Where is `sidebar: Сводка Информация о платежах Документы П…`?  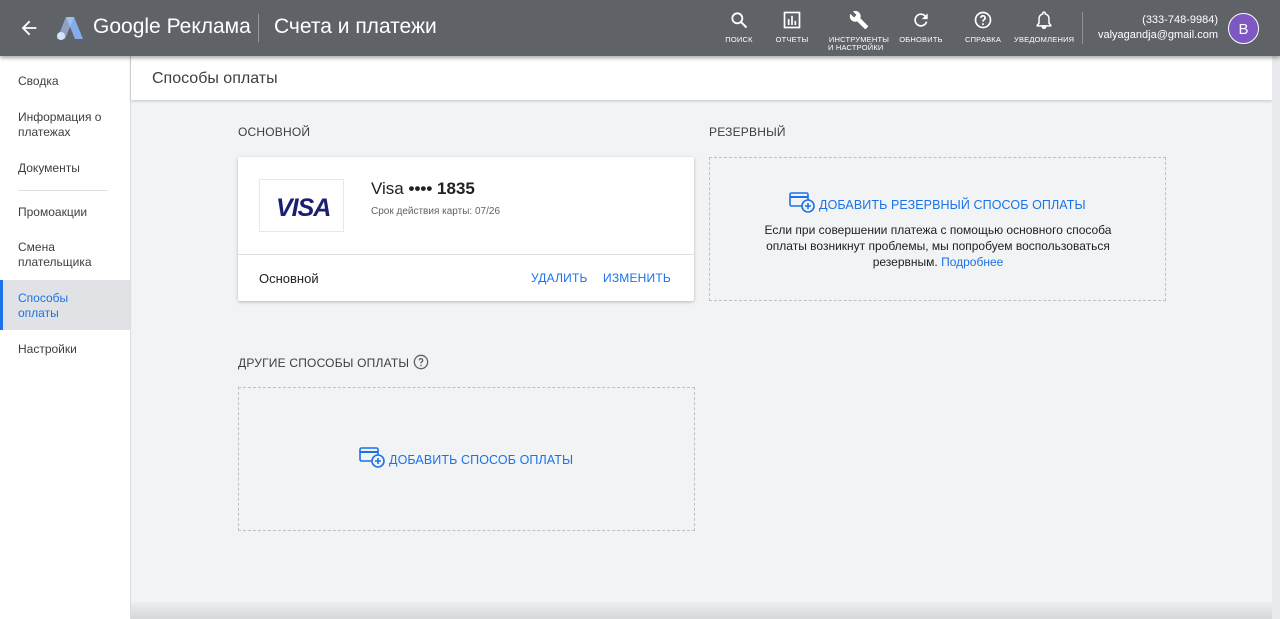 sidebar: Сводка Информация о платежах Документы П… is located at coordinates (65, 337).